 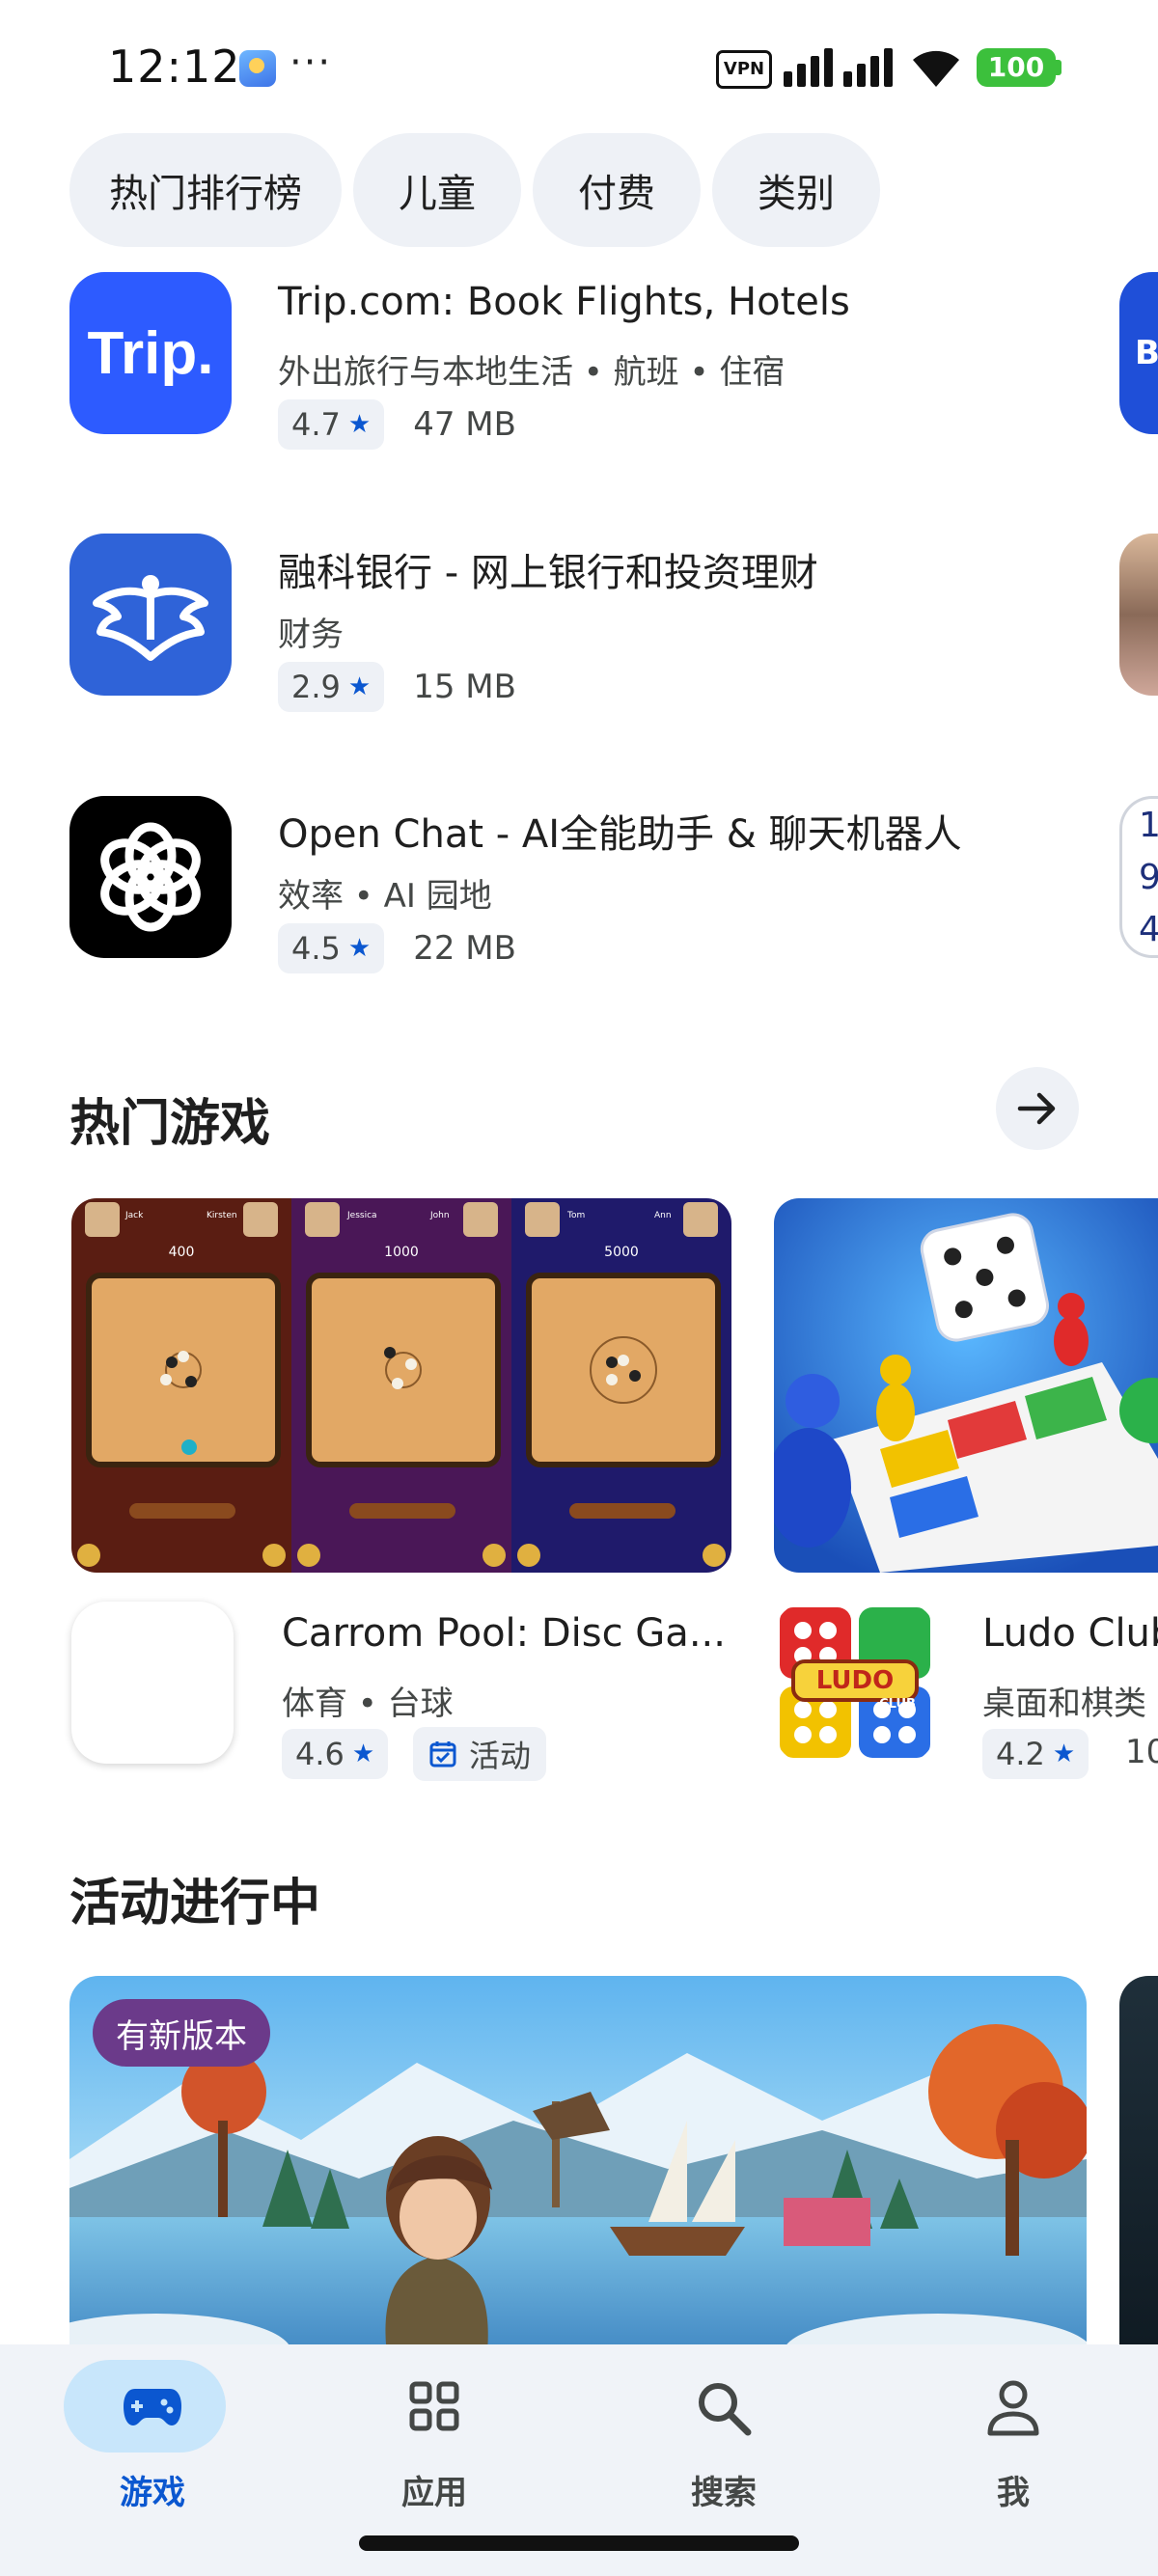 What do you see at coordinates (182, 1252) in the screenshot?
I see `carrom-score: 400` at bounding box center [182, 1252].